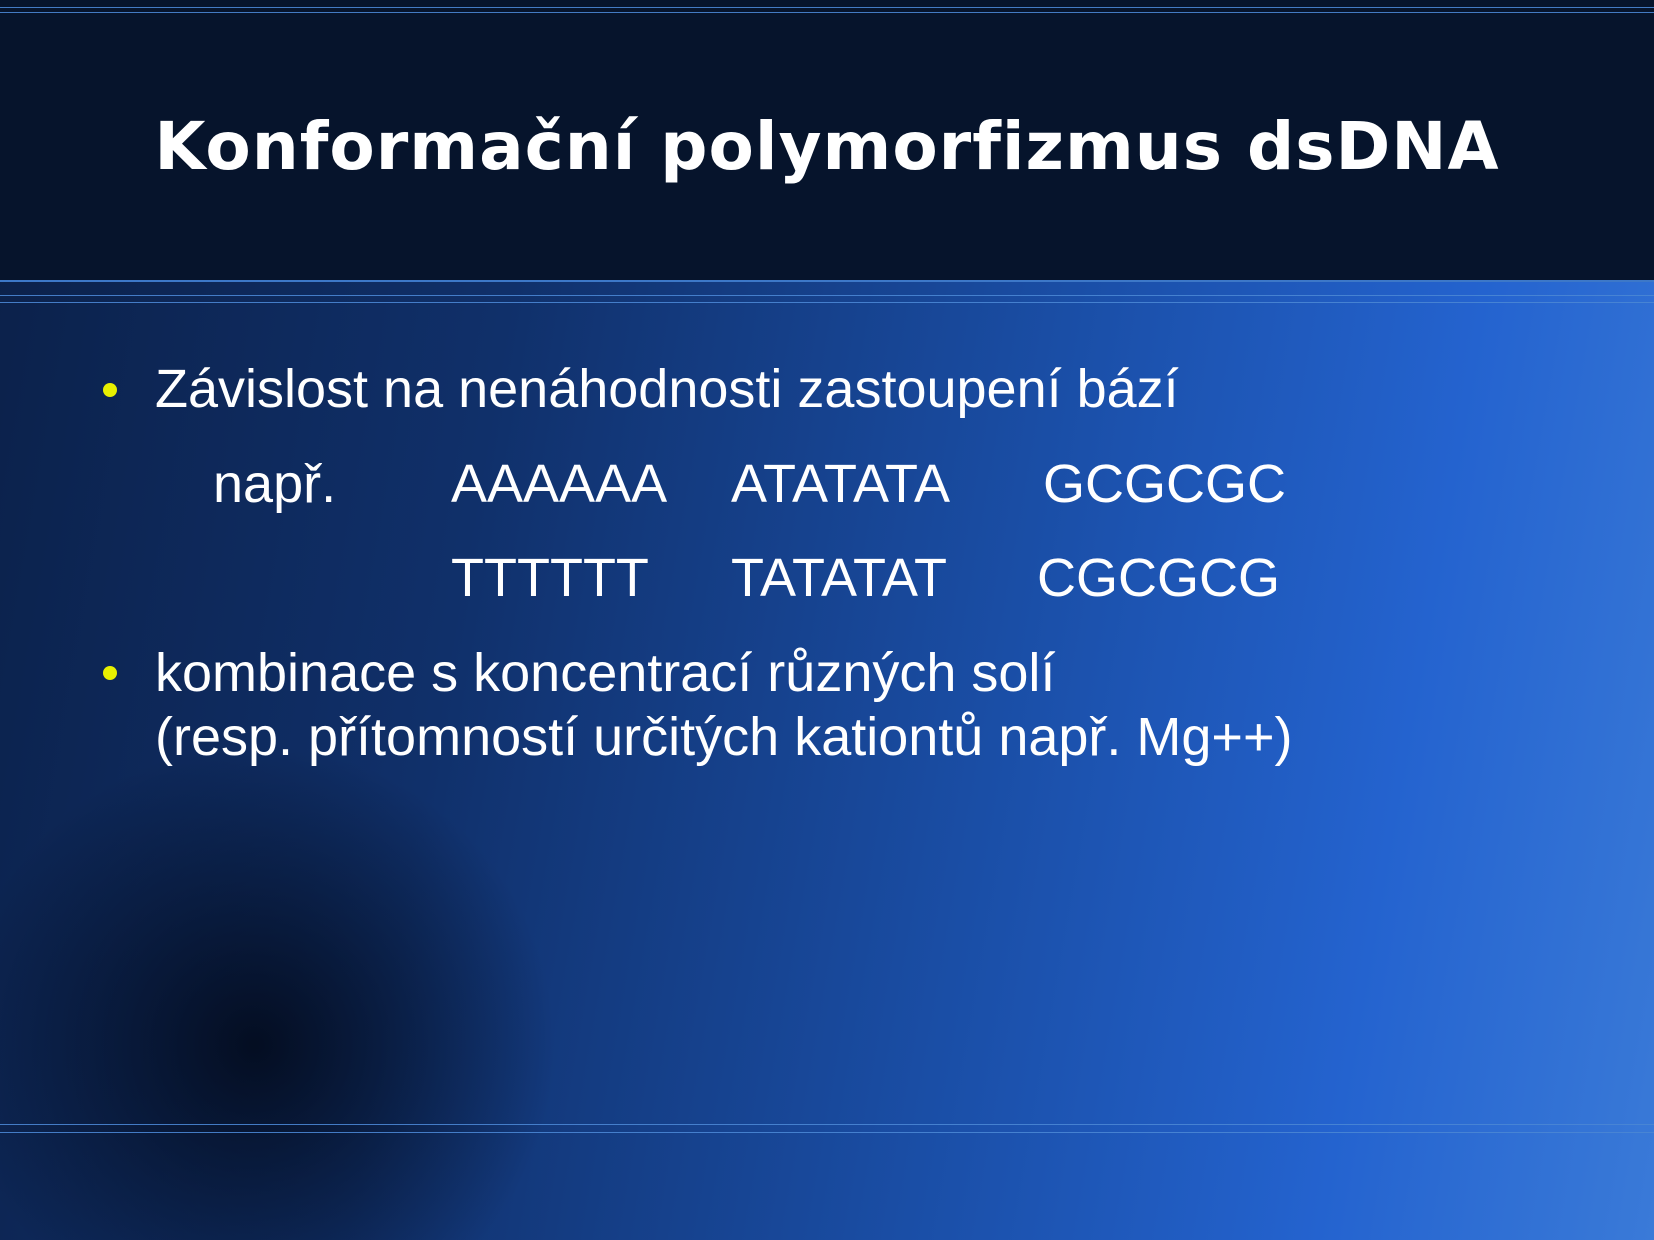  Describe the element at coordinates (559, 484) in the screenshot. I see `sequence-1-top: AAAAAA` at that location.